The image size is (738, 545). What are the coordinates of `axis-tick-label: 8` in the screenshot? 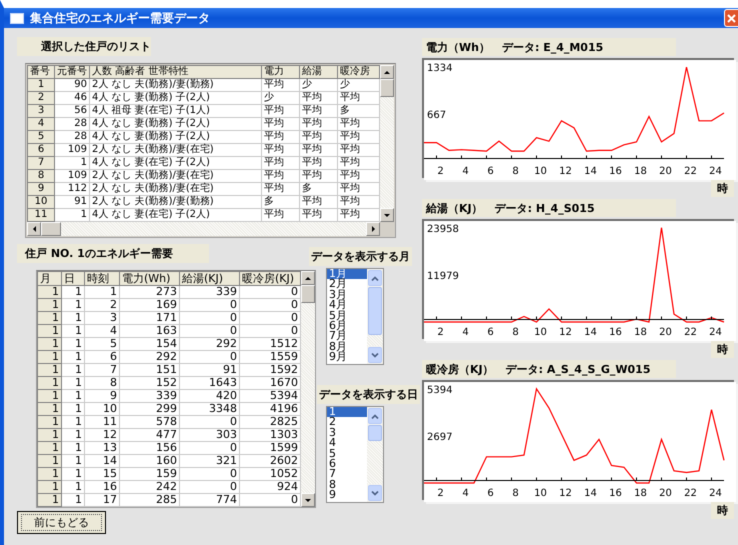 It's located at (515, 171).